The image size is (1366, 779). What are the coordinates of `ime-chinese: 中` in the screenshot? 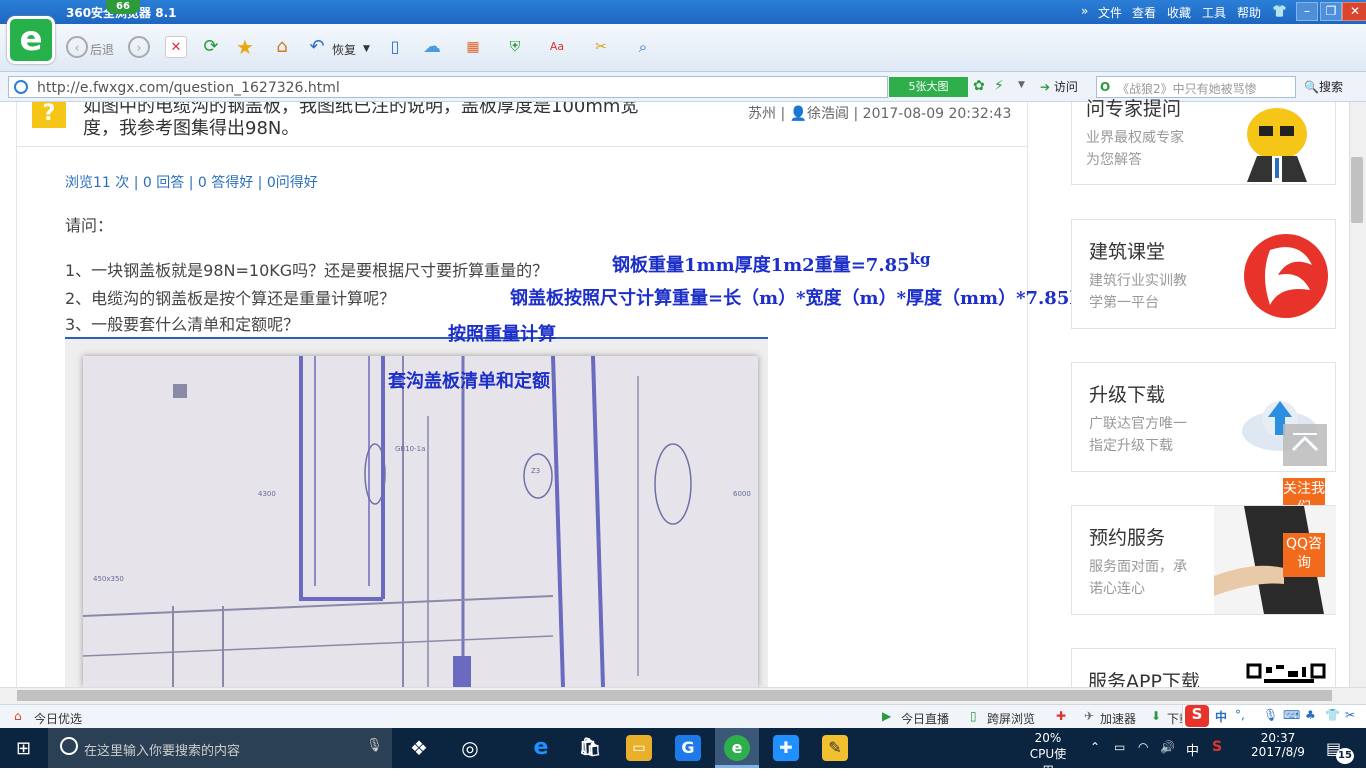 It's located at (1221, 716).